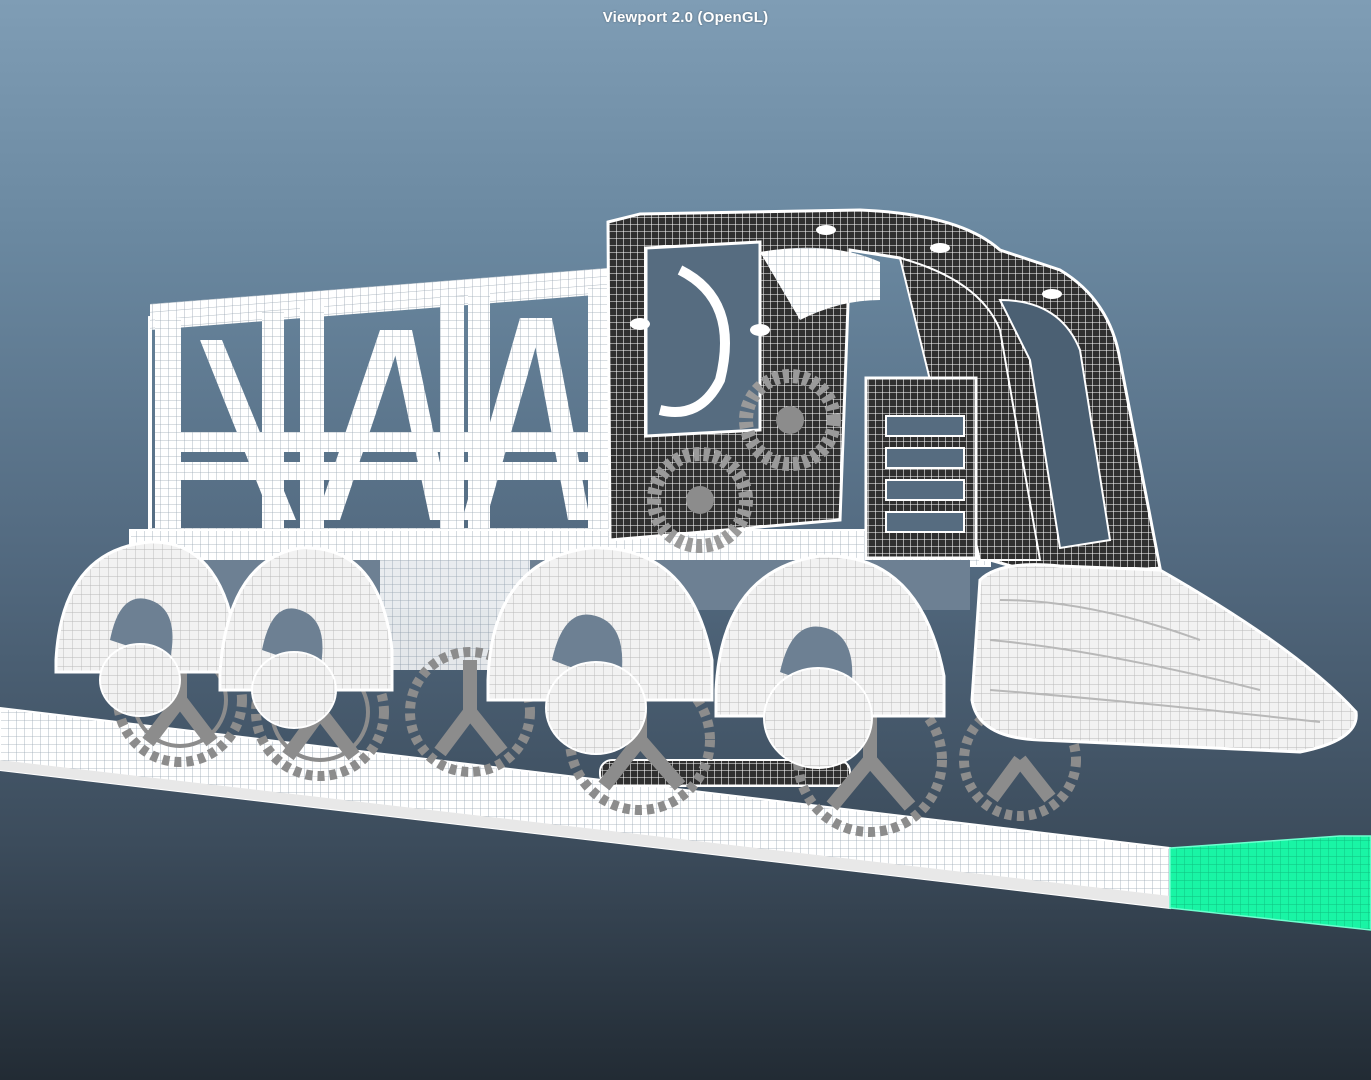 The height and width of the screenshot is (1080, 1371). I want to click on cab, so click(884, 395).